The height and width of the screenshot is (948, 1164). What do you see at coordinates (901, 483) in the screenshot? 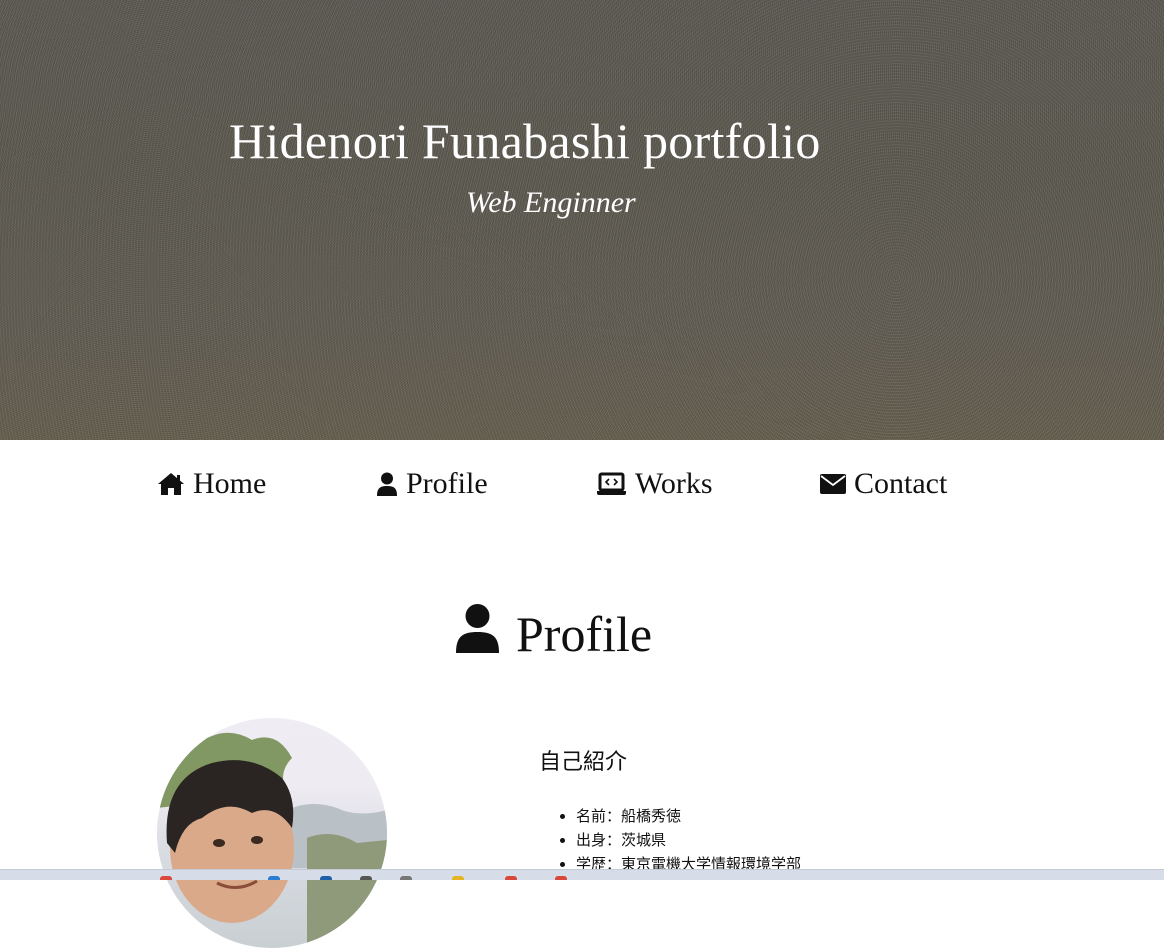
I see `nav-item-label: Contact` at bounding box center [901, 483].